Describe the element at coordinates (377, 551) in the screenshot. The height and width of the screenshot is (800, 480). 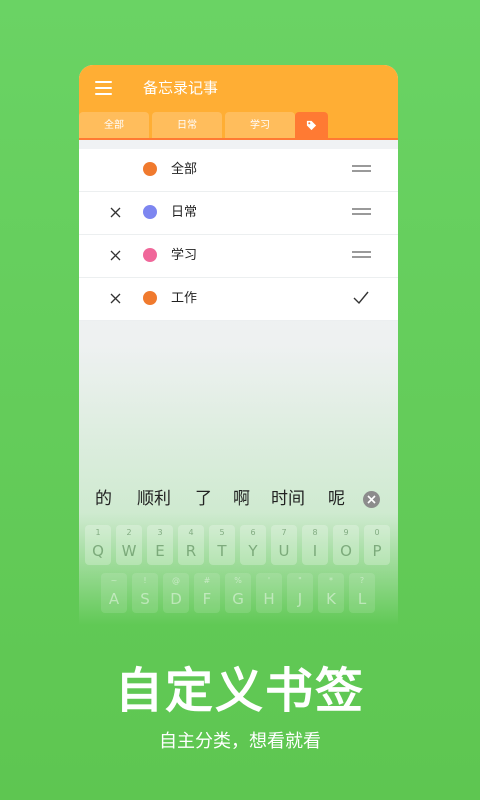
I see `key-label: P` at that location.